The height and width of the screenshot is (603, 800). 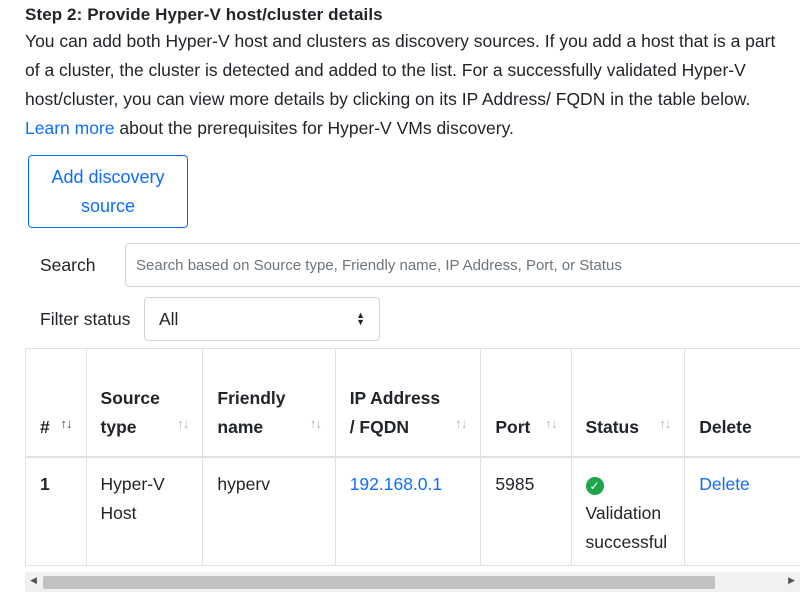 I want to click on status-text: Validation successful, so click(x=626, y=527).